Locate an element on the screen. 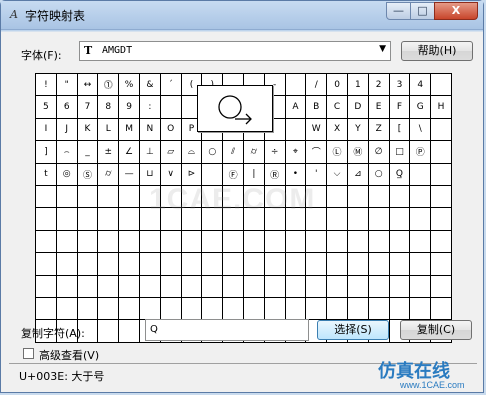 The width and height of the screenshot is (486, 395). character-cell: 2 is located at coordinates (379, 85).